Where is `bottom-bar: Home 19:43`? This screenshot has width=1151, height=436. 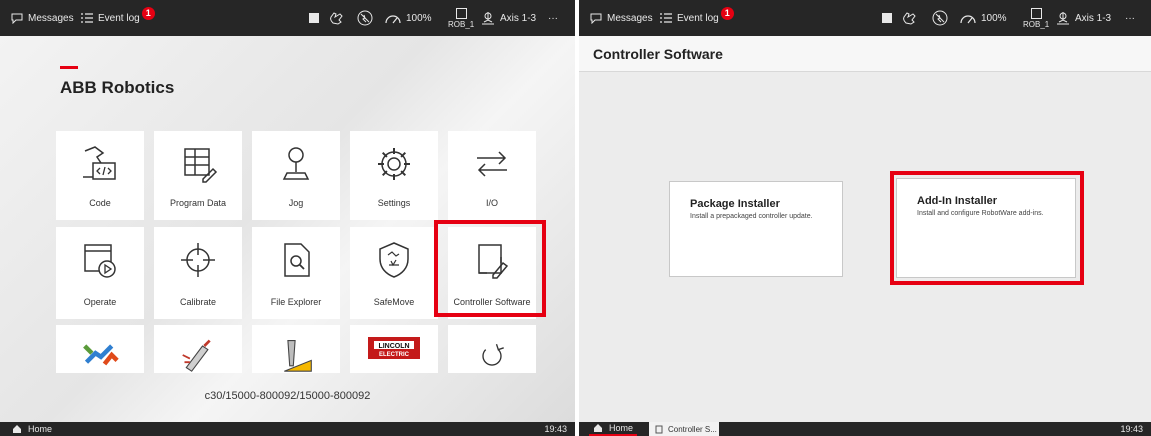
bottom-bar: Home 19:43 is located at coordinates (287, 429).